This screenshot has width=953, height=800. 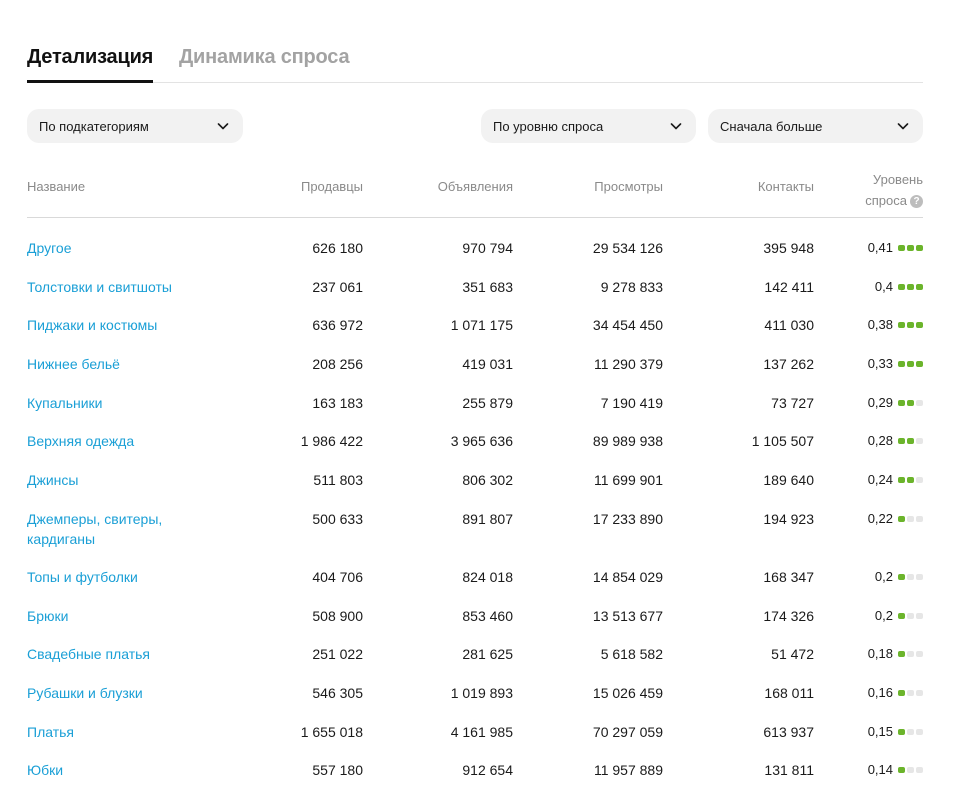 What do you see at coordinates (676, 126) in the screenshot?
I see `chevron-down-icon` at bounding box center [676, 126].